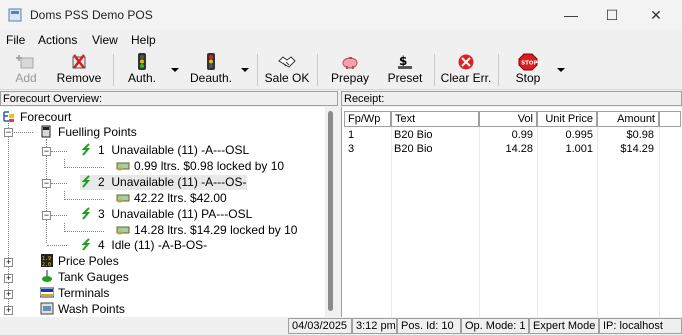 This screenshot has width=682, height=335. I want to click on menu-file: File, so click(15, 40).